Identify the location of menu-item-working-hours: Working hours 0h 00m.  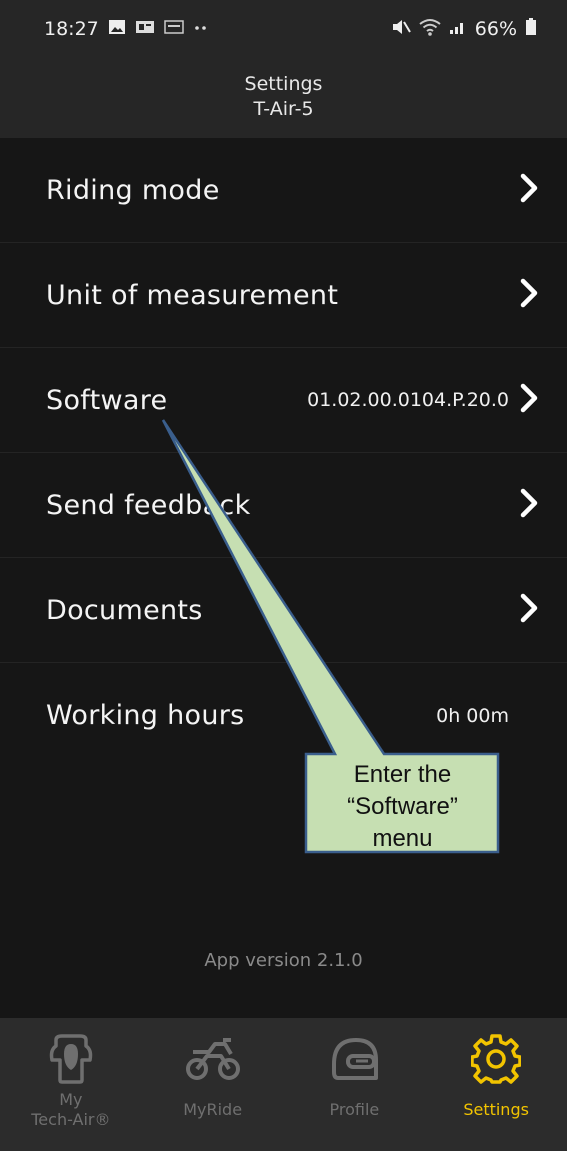
(283, 715).